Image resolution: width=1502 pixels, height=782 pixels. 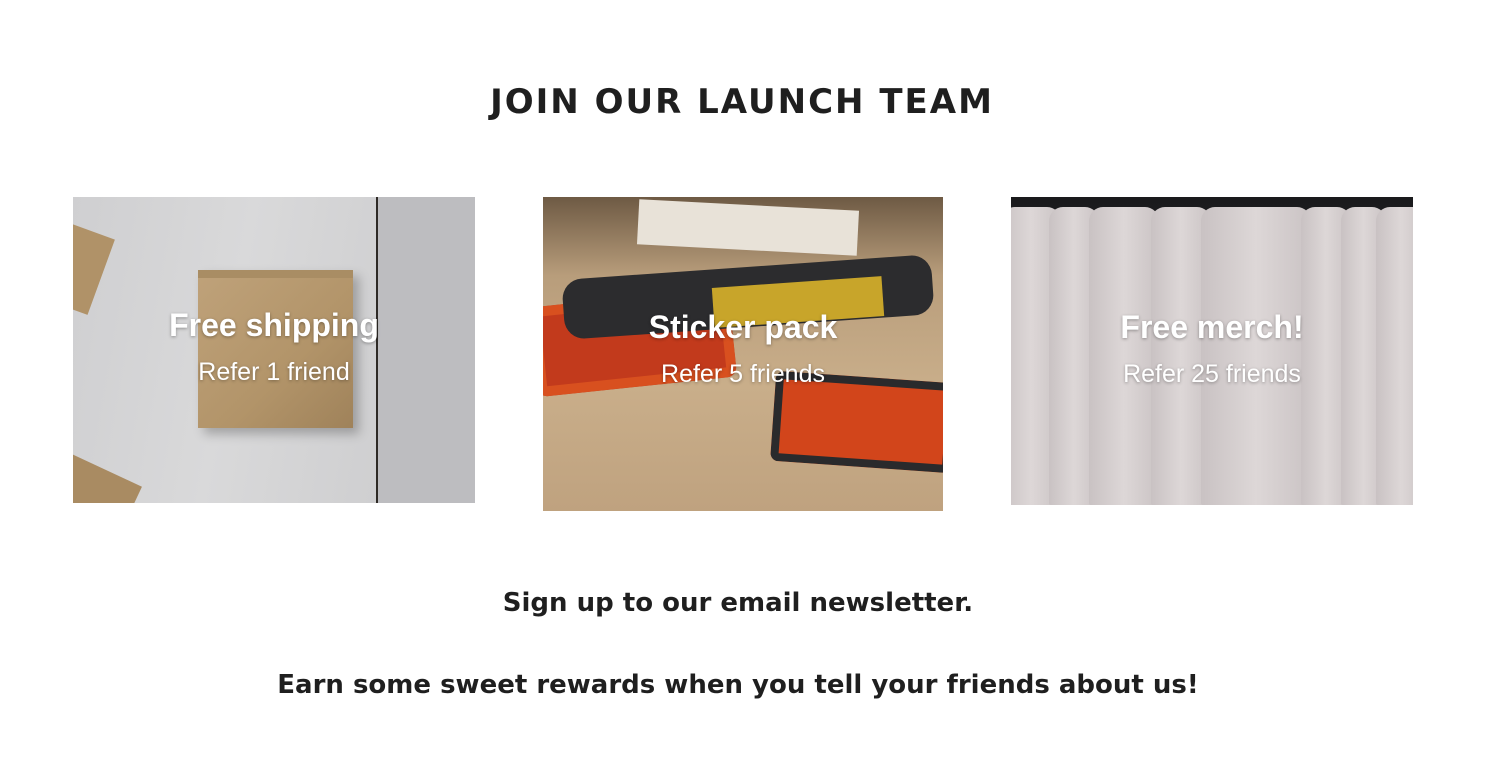 I want to click on reward-card-sticker-pack: Sticker pack Refer 5 friends, so click(x=743, y=354).